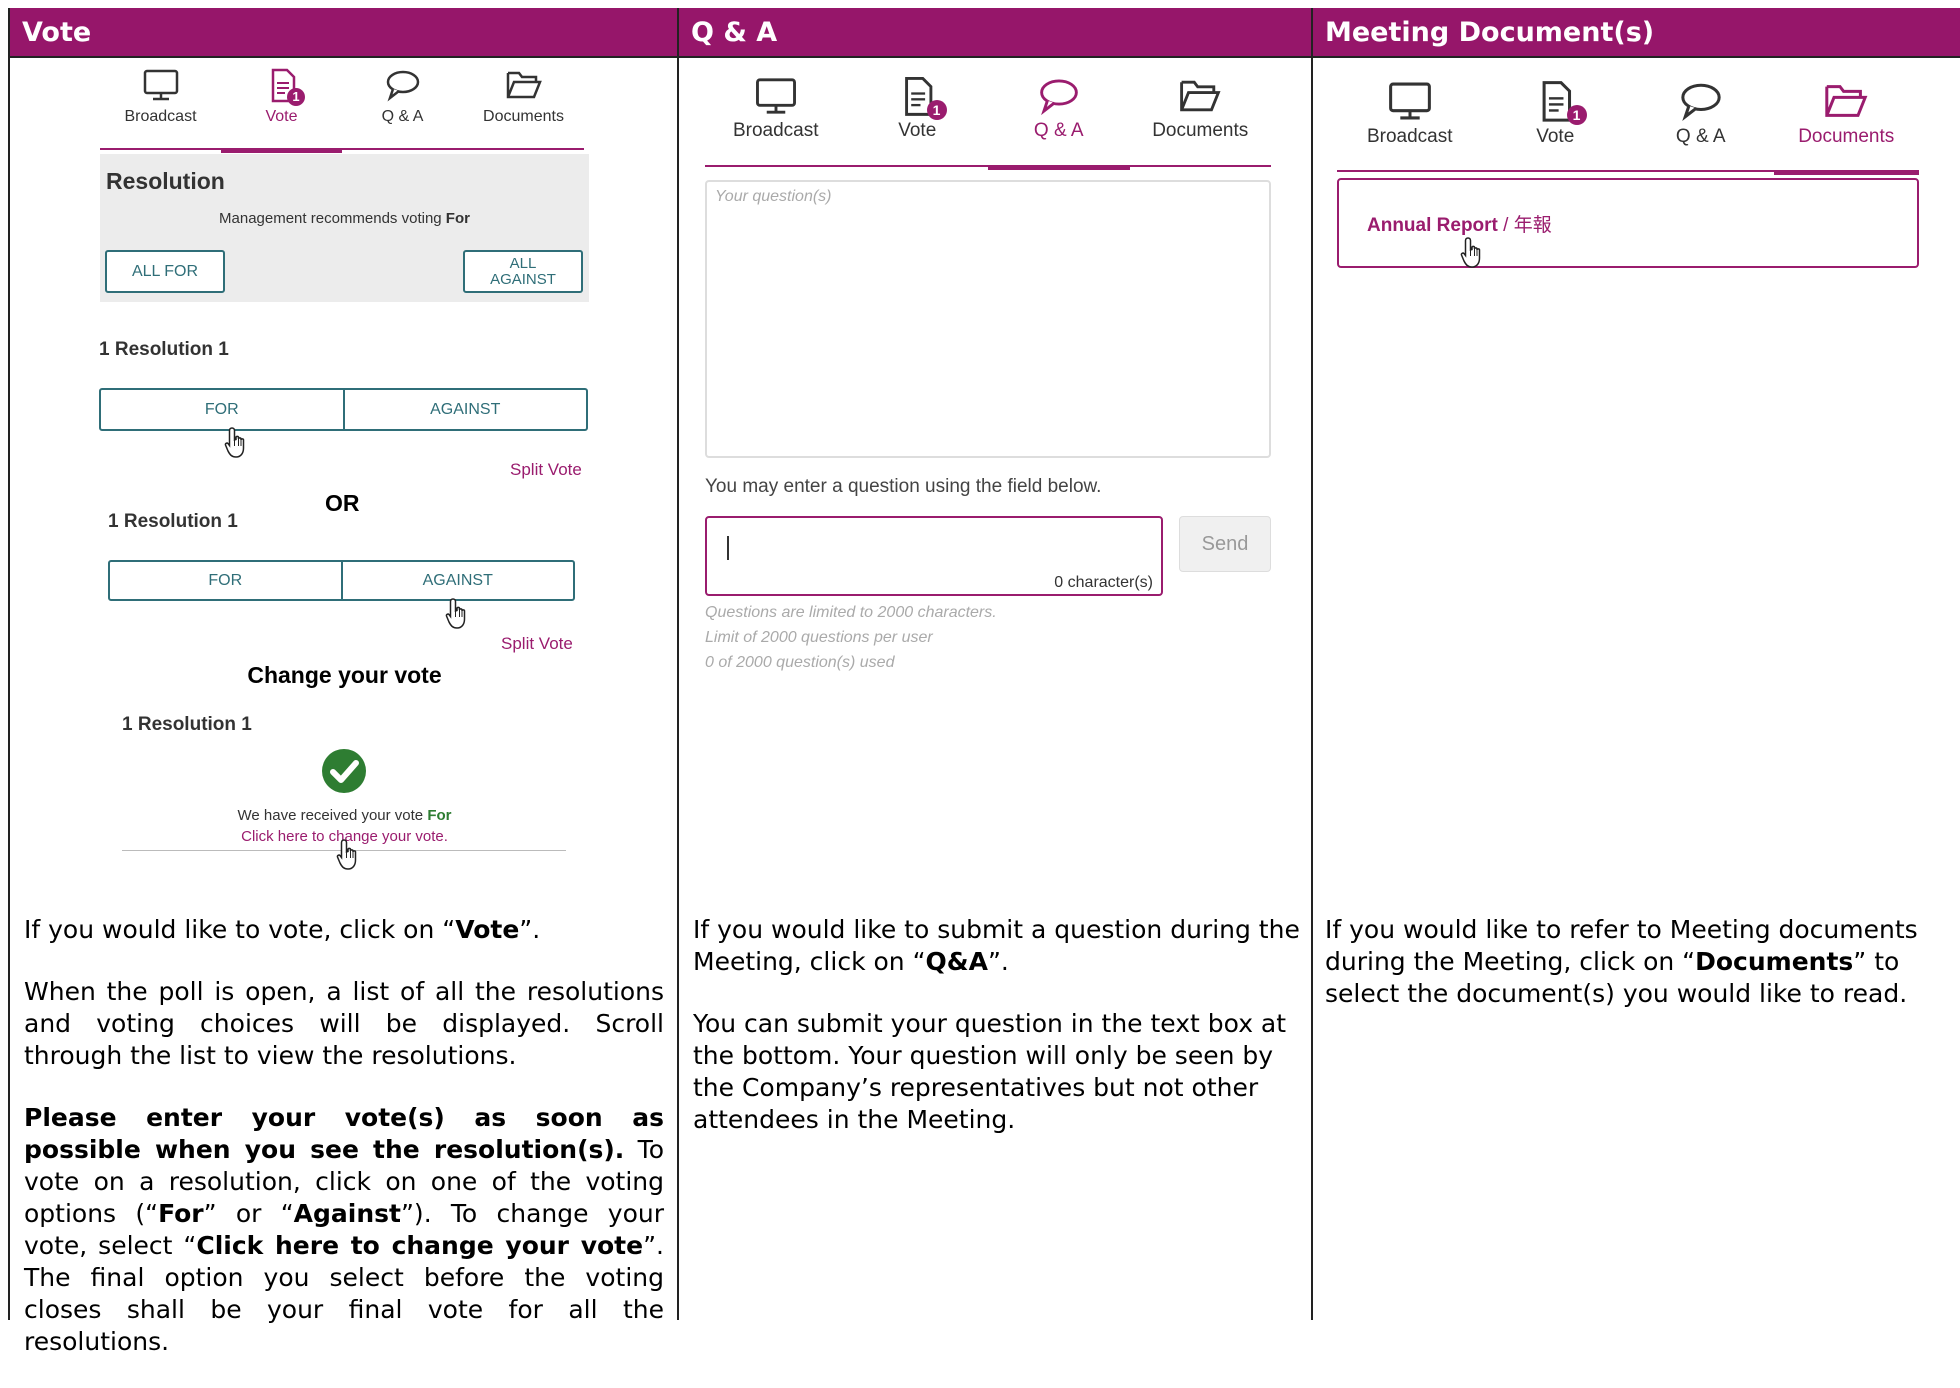 This screenshot has width=1960, height=1388. I want to click on change-vote-heading: Change your vote, so click(344, 675).